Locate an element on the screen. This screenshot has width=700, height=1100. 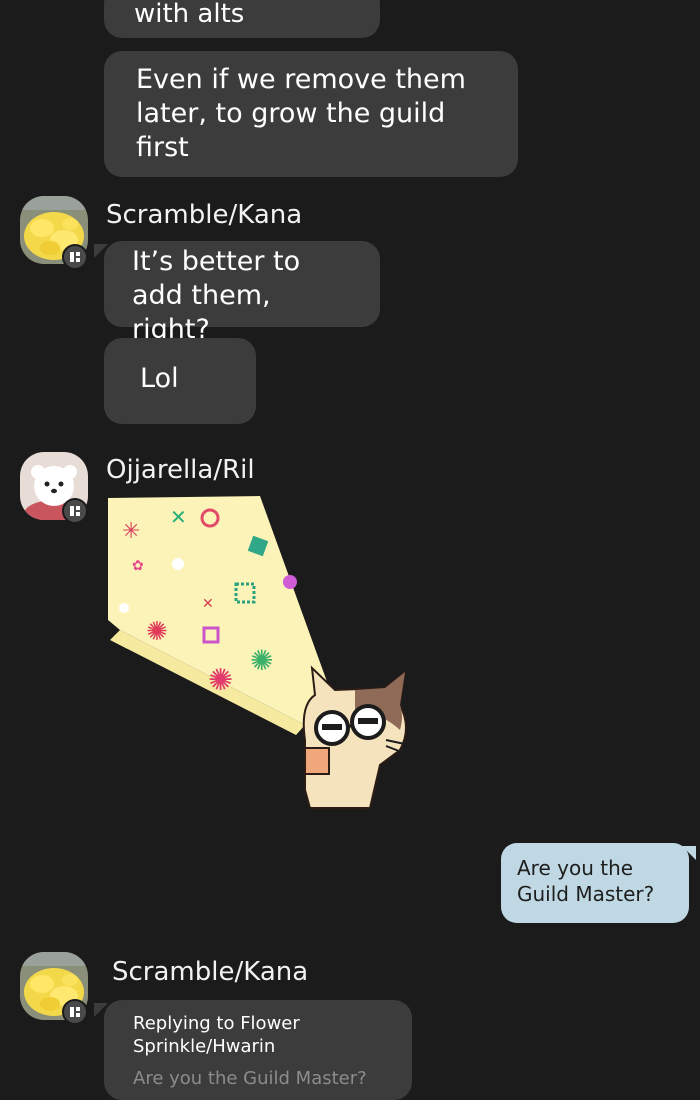
message-text: with alts is located at coordinates (189, 14).